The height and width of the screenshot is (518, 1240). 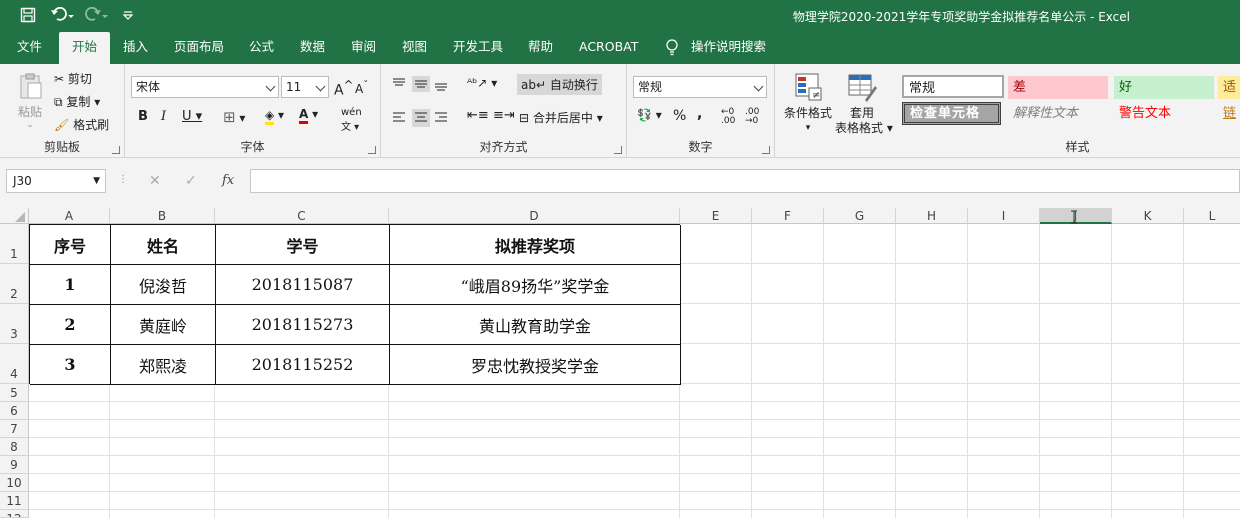 I want to click on tab-developer: 开发工具, so click(x=478, y=48).